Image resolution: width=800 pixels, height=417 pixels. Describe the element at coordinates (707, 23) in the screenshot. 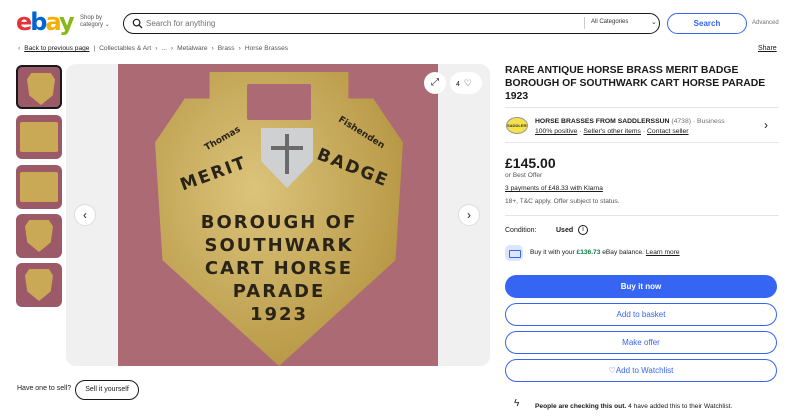

I see `search-button: Search` at that location.